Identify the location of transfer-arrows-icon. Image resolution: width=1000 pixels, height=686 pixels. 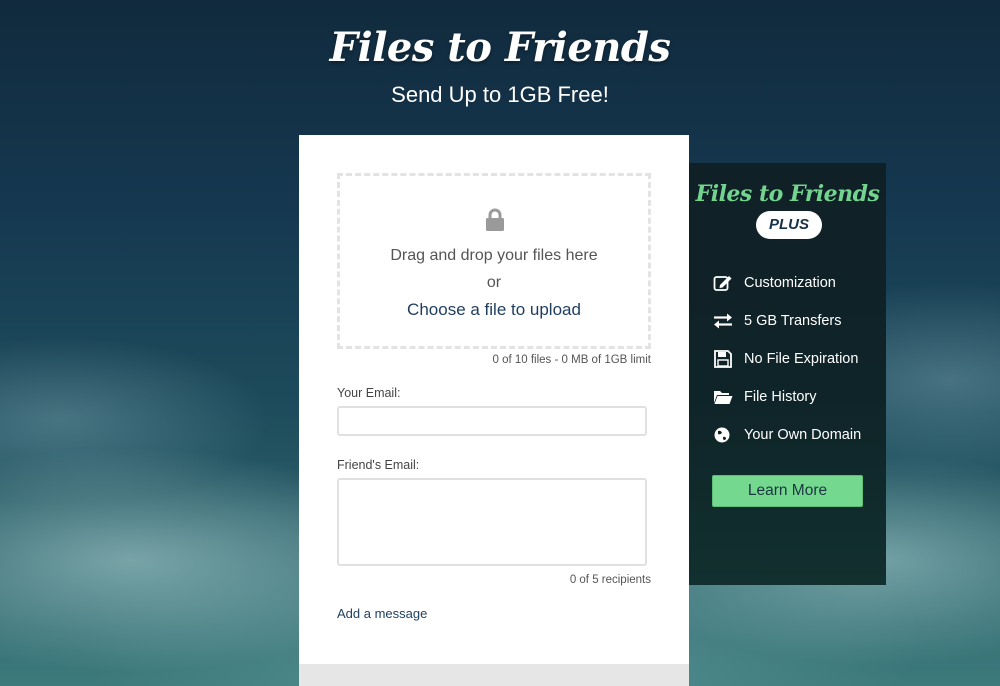
(723, 321).